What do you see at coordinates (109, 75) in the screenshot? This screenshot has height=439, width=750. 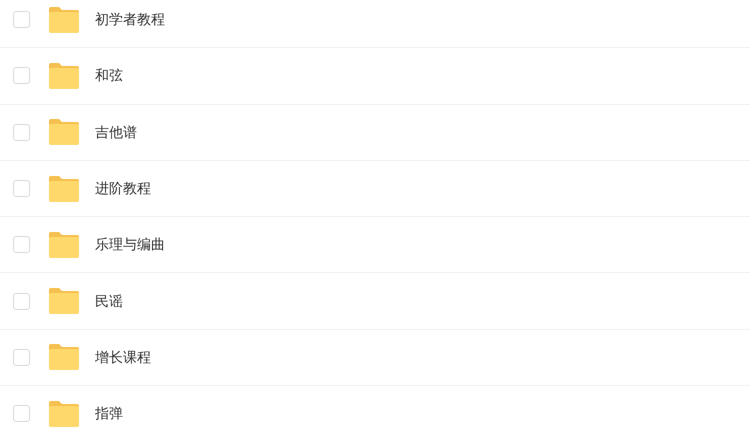 I see `folder-name: 和弦` at bounding box center [109, 75].